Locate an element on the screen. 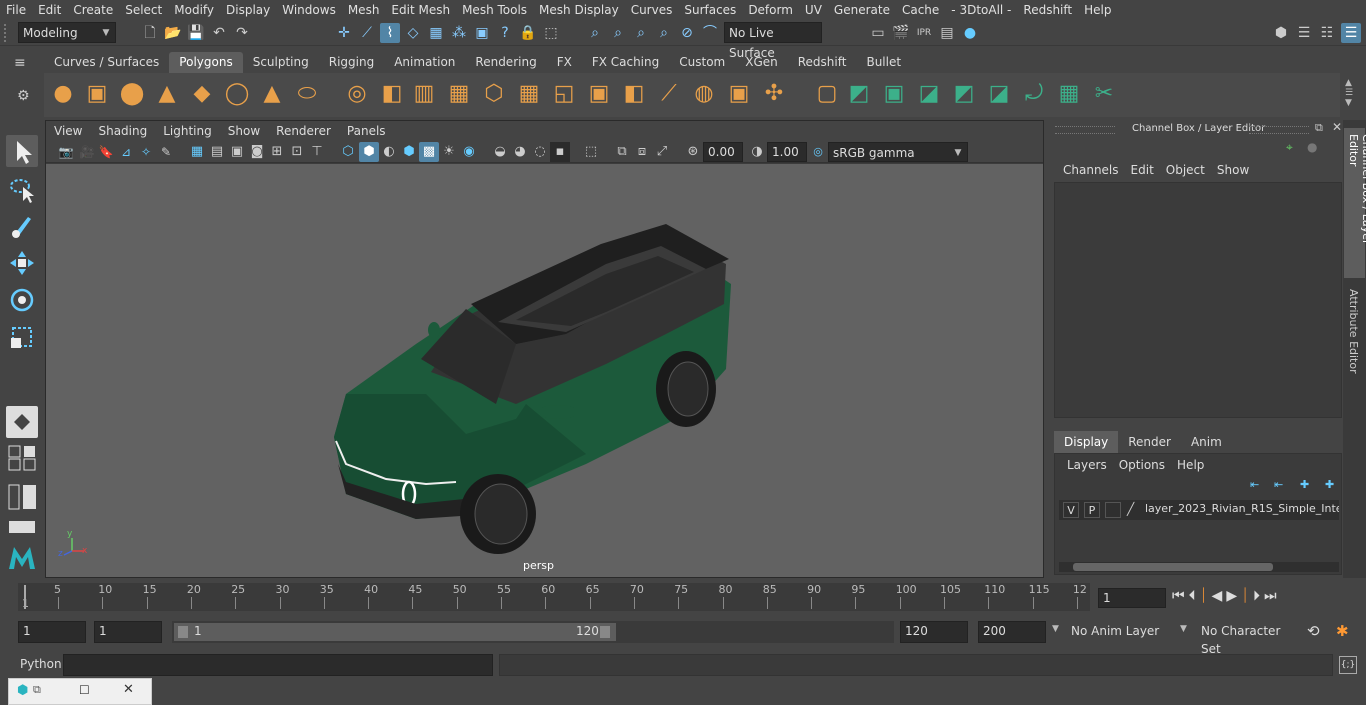 The width and height of the screenshot is (1366, 705). current-frame-marker is located at coordinates (25, 597).